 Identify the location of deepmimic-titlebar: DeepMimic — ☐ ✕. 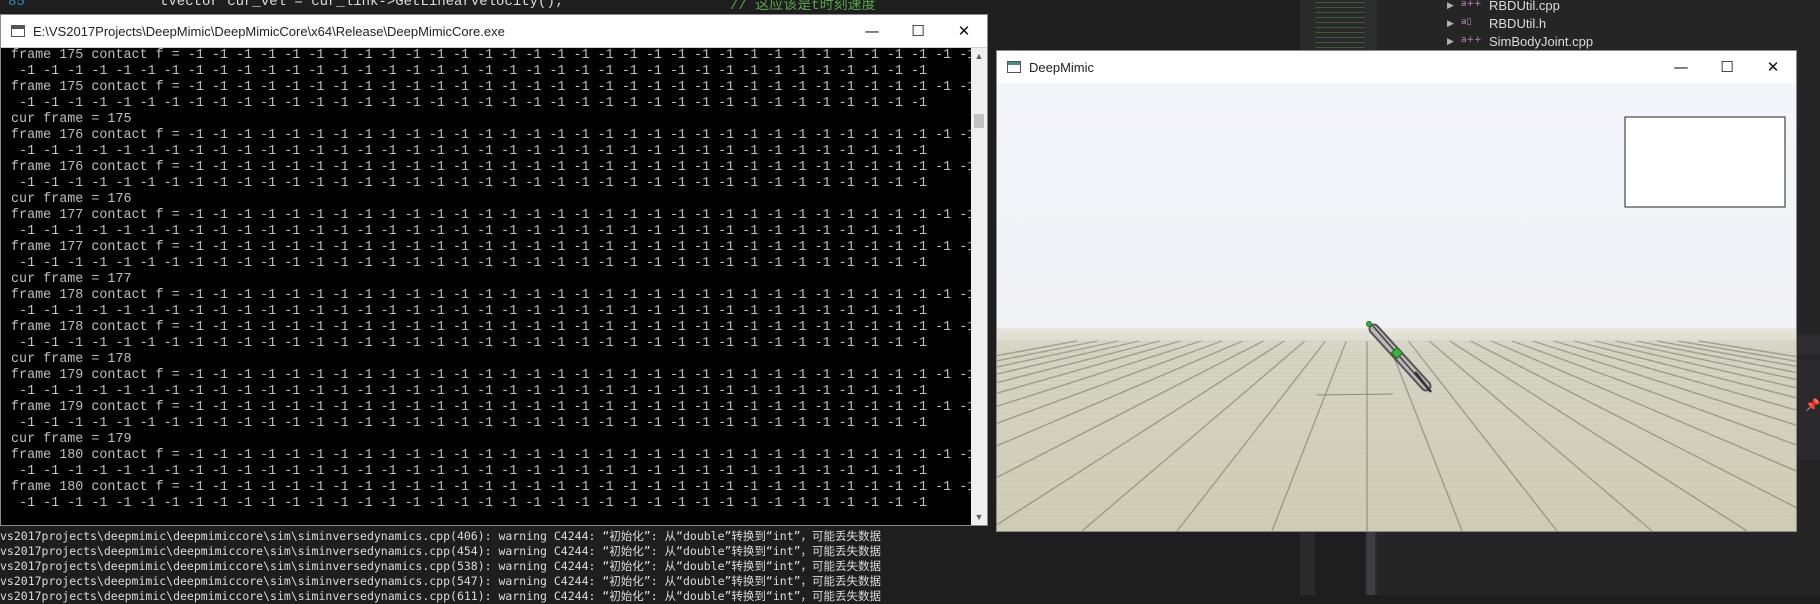
(1396, 67).